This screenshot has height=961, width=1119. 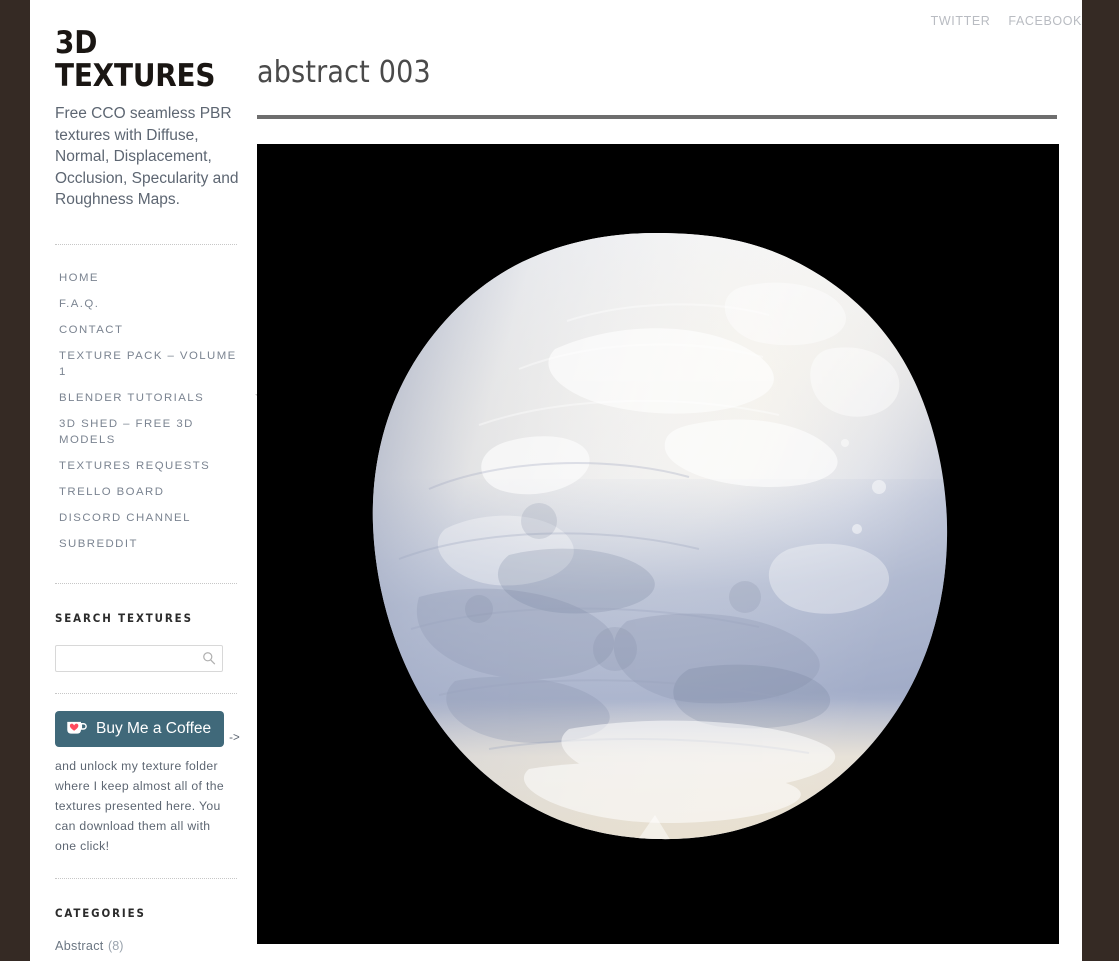 I want to click on menu-link-3d-shed-free-3d-models: 3D SHED – FREE 3D MODELS, so click(x=148, y=432).